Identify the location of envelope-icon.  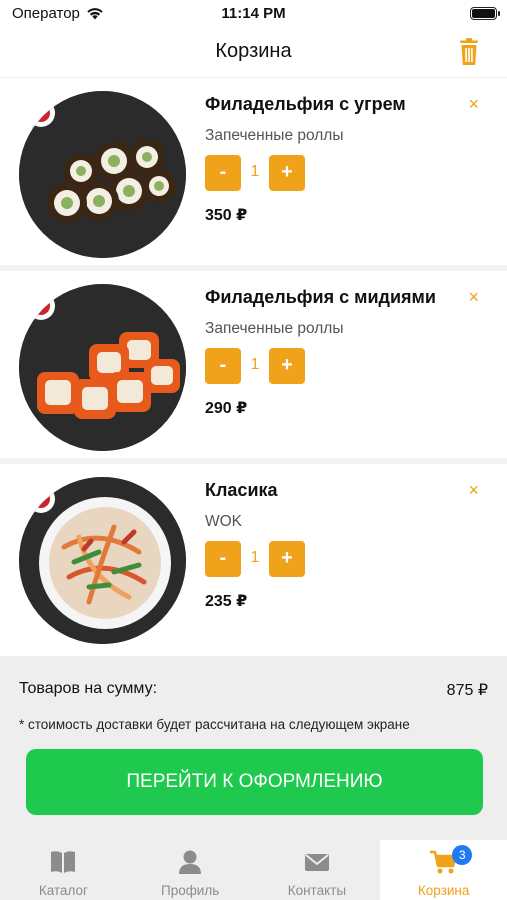
(316, 862).